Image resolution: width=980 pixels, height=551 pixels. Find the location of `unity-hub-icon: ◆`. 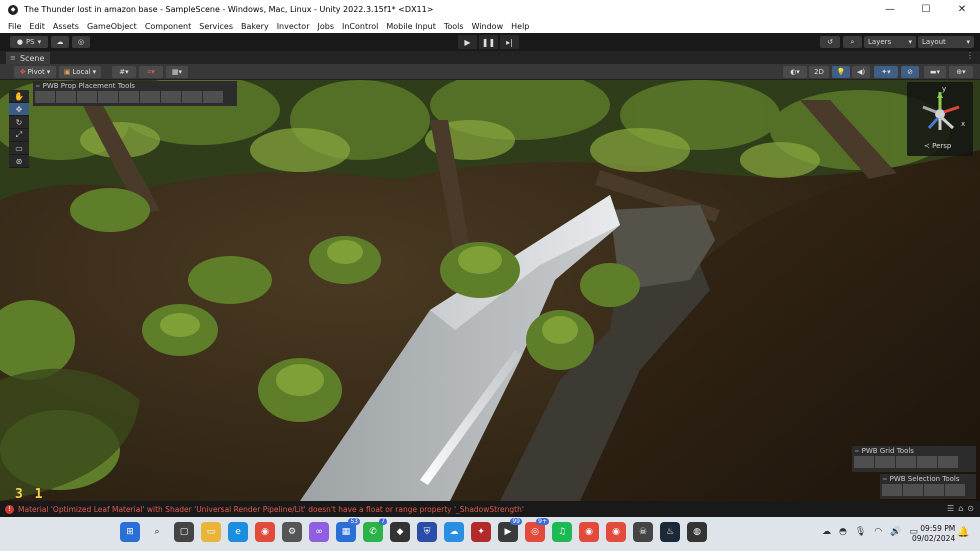

unity-hub-icon: ◆ is located at coordinates (400, 532).